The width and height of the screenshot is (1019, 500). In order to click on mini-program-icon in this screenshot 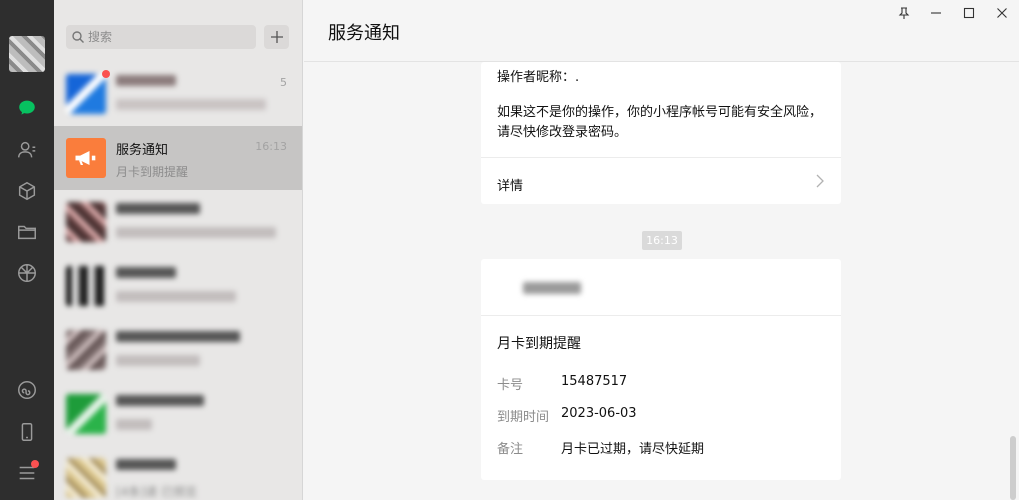, I will do `click(27, 191)`.